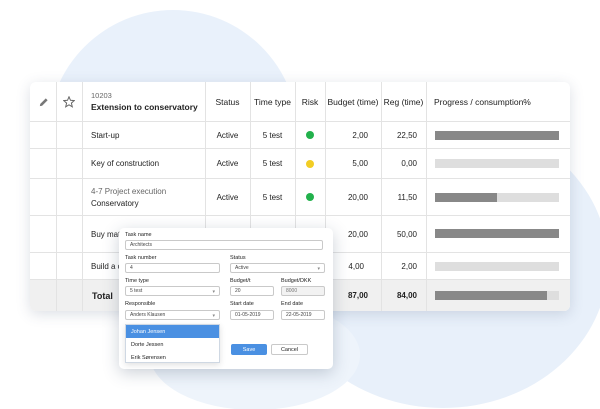  I want to click on project-title: 10203 Extension to conservatory, so click(144, 101).